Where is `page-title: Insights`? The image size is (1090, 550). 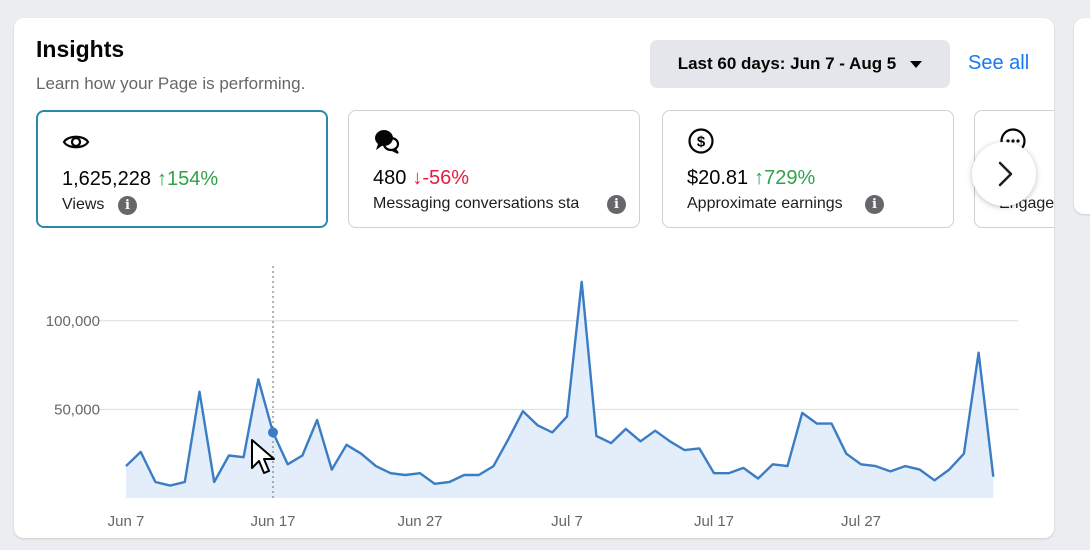
page-title: Insights is located at coordinates (80, 49).